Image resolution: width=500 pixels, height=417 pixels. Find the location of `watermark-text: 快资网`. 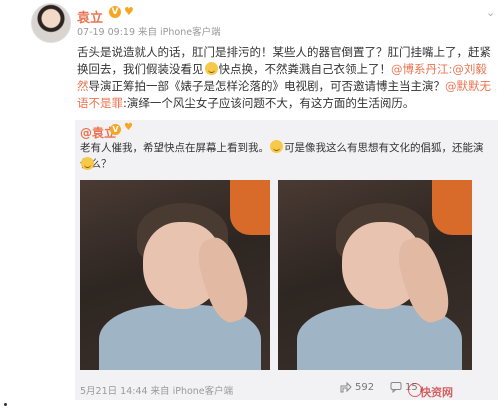

watermark-text: 快资网 is located at coordinates (436, 392).